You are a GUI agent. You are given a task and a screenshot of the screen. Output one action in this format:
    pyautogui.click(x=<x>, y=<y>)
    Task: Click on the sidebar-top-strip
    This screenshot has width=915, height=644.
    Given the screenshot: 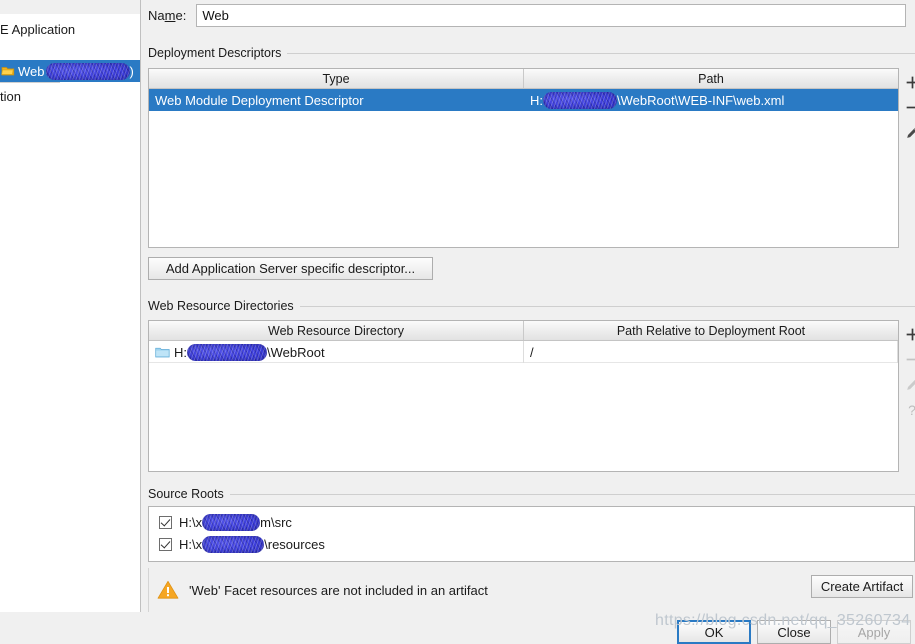 What is the action you would take?
    pyautogui.click(x=70, y=7)
    